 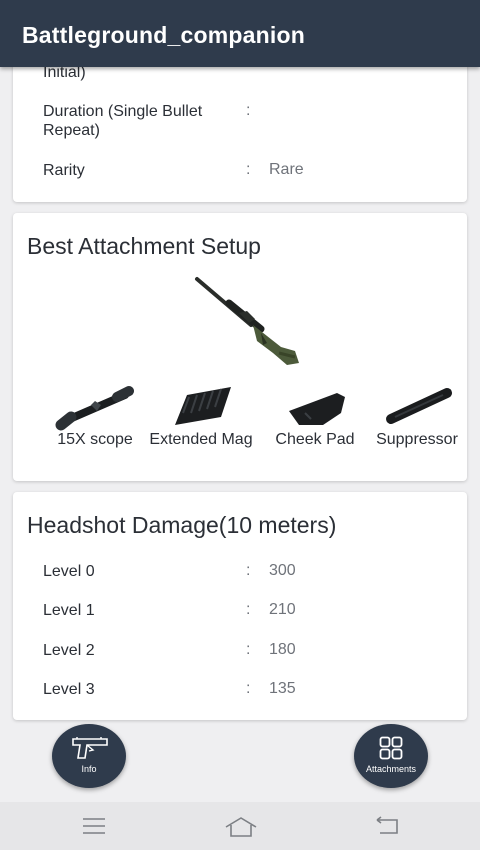 What do you see at coordinates (282, 609) in the screenshot?
I see `damage-value: 210` at bounding box center [282, 609].